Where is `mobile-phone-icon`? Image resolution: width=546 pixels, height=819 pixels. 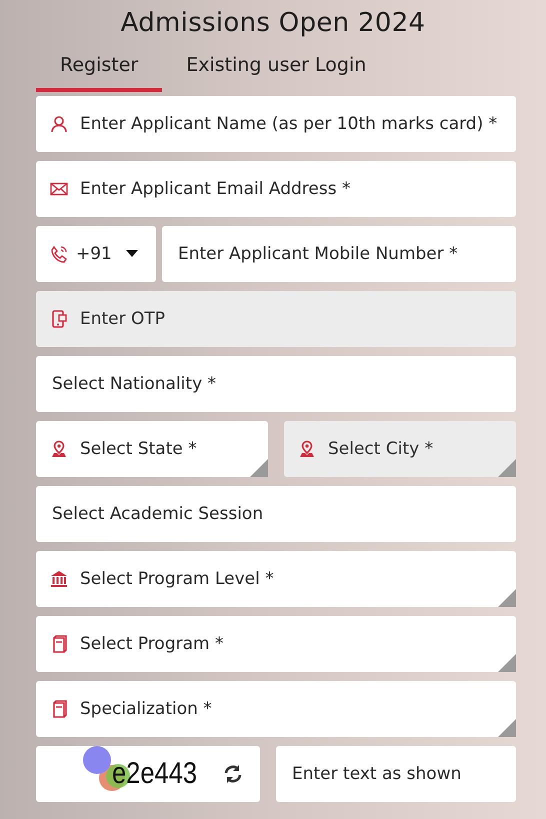 mobile-phone-icon is located at coordinates (59, 319).